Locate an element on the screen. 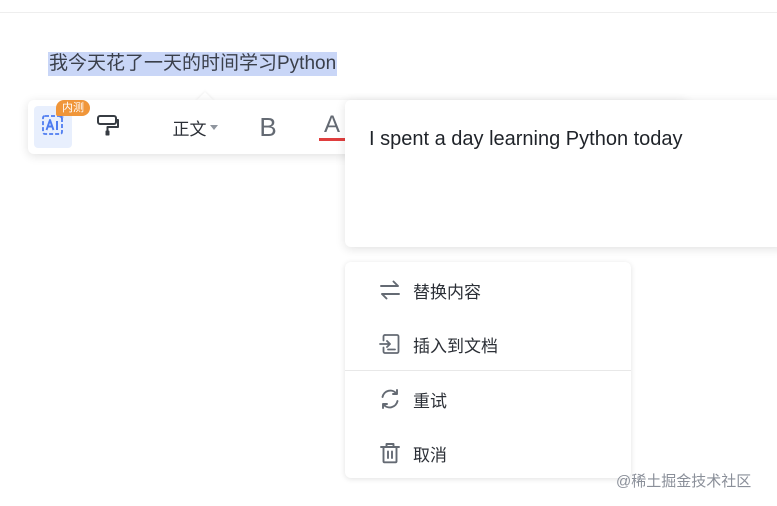 The width and height of the screenshot is (777, 506). ai-assistant-icon is located at coordinates (53, 127).